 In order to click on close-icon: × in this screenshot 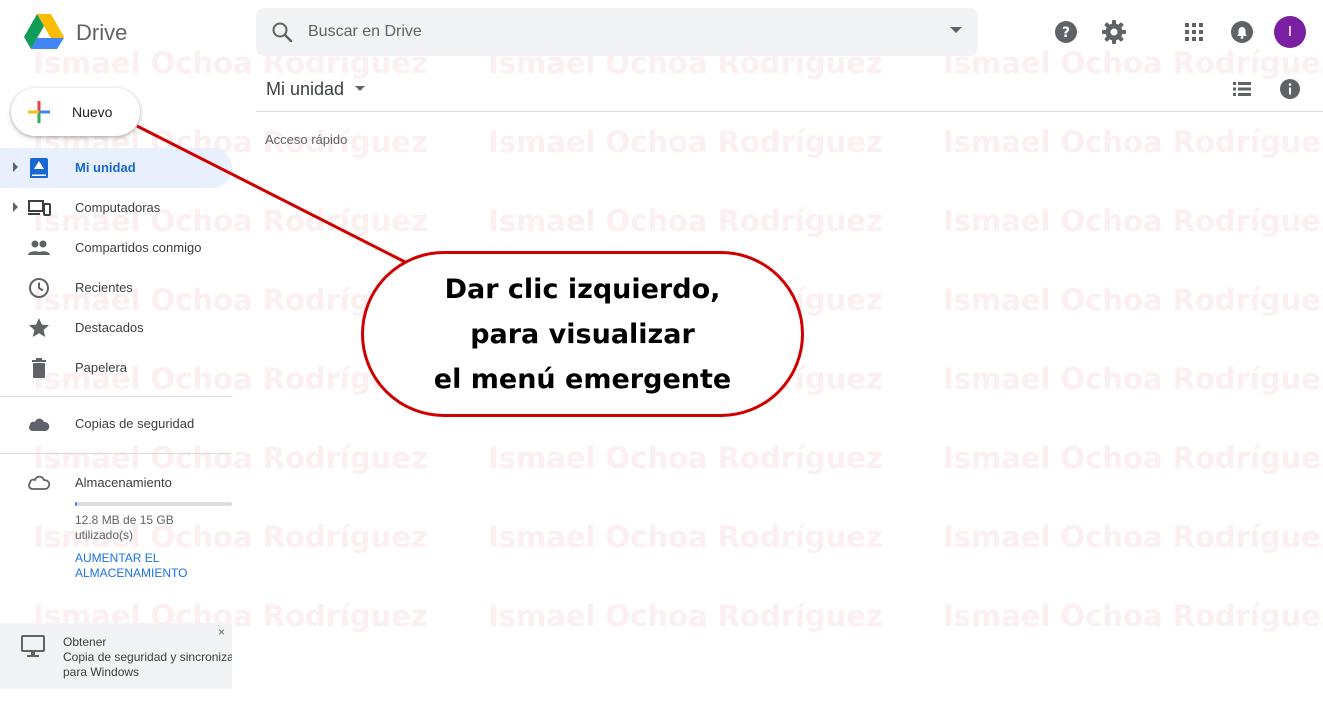, I will do `click(221, 632)`.